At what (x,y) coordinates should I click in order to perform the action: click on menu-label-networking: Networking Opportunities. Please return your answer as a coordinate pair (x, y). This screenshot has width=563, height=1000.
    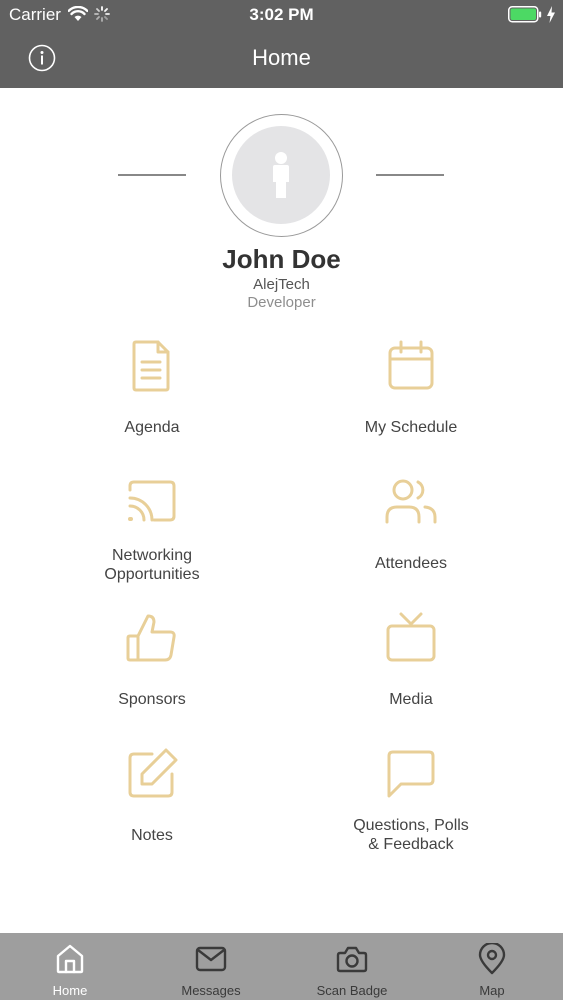
    Looking at the image, I should click on (152, 565).